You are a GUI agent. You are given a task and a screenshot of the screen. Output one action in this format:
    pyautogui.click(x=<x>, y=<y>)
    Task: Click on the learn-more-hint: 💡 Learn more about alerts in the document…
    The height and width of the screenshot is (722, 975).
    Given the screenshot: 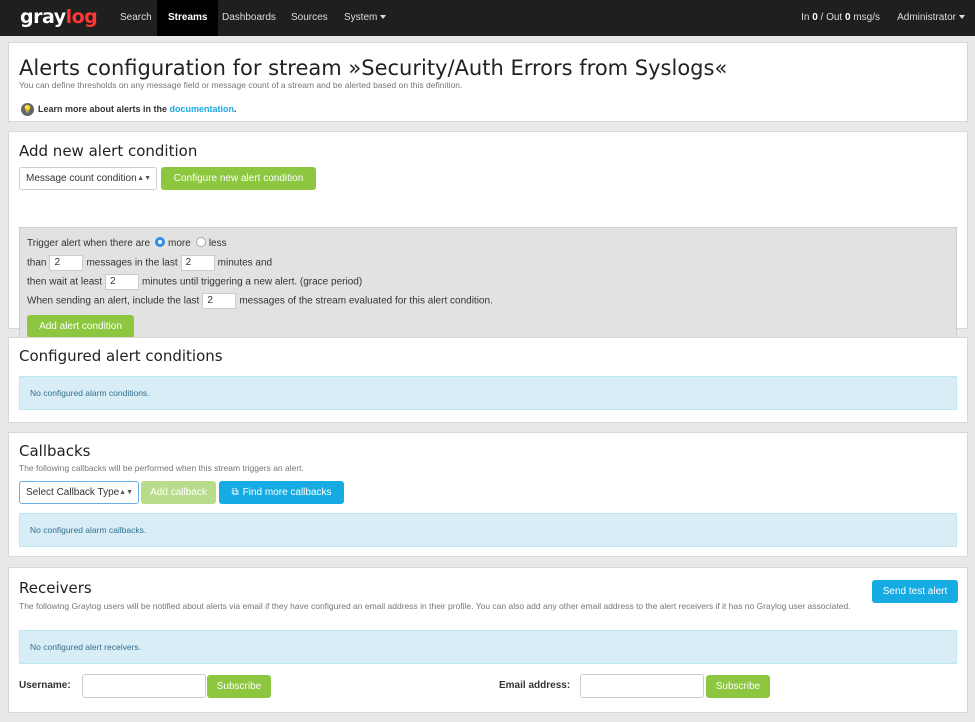 What is the action you would take?
    pyautogui.click(x=129, y=109)
    